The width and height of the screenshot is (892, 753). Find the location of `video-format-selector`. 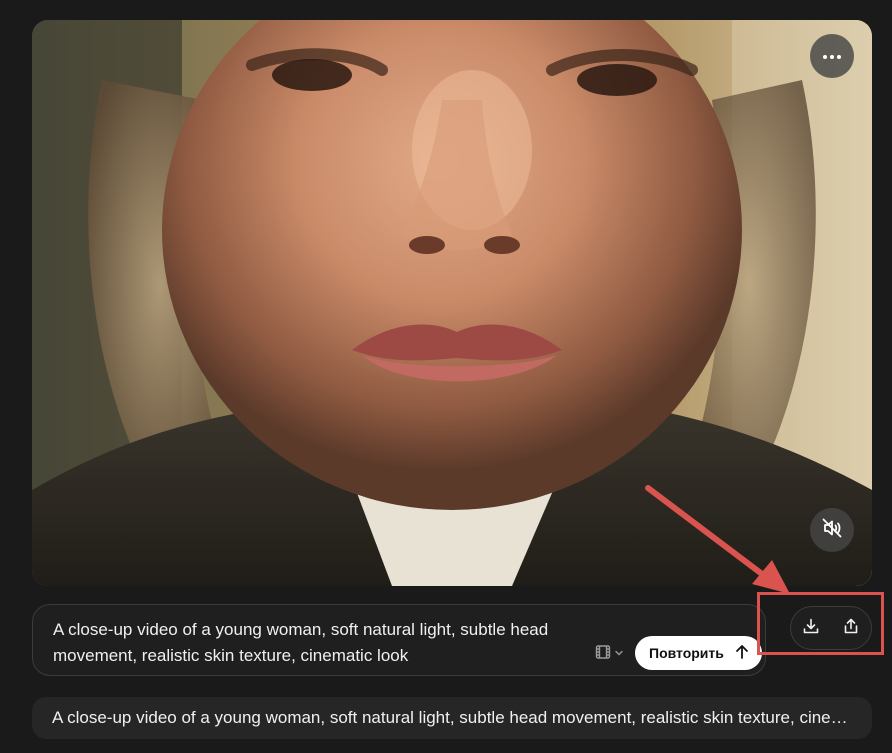

video-format-selector is located at coordinates (611, 654).